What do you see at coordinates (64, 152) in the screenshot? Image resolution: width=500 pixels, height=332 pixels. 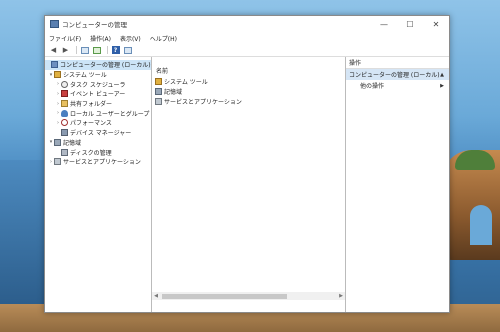 I see `disk-icon` at bounding box center [64, 152].